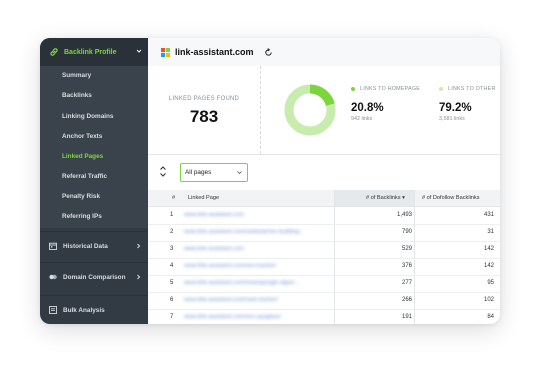 The image size is (541, 367). I want to click on sidebar-item-summary: Summary, so click(76, 75).